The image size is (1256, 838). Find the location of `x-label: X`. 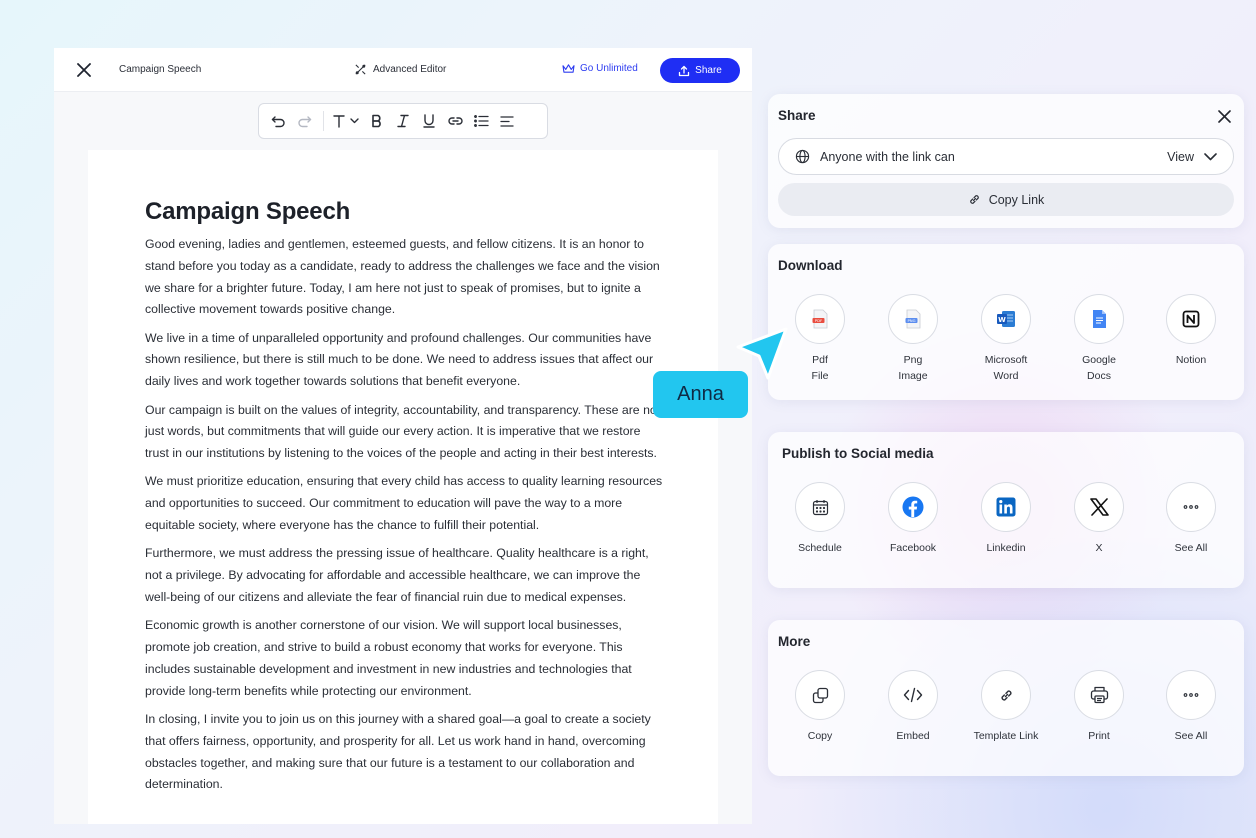

x-label: X is located at coordinates (1099, 548).